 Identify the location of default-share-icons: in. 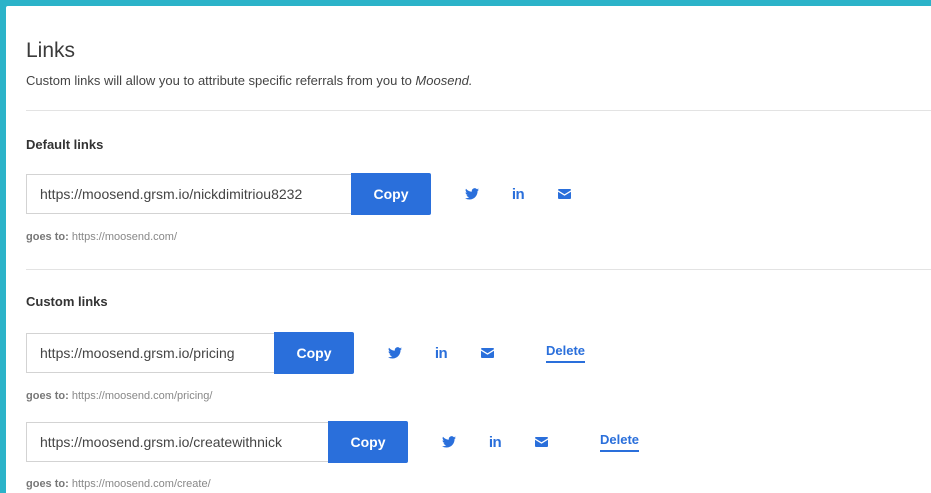
(532, 194).